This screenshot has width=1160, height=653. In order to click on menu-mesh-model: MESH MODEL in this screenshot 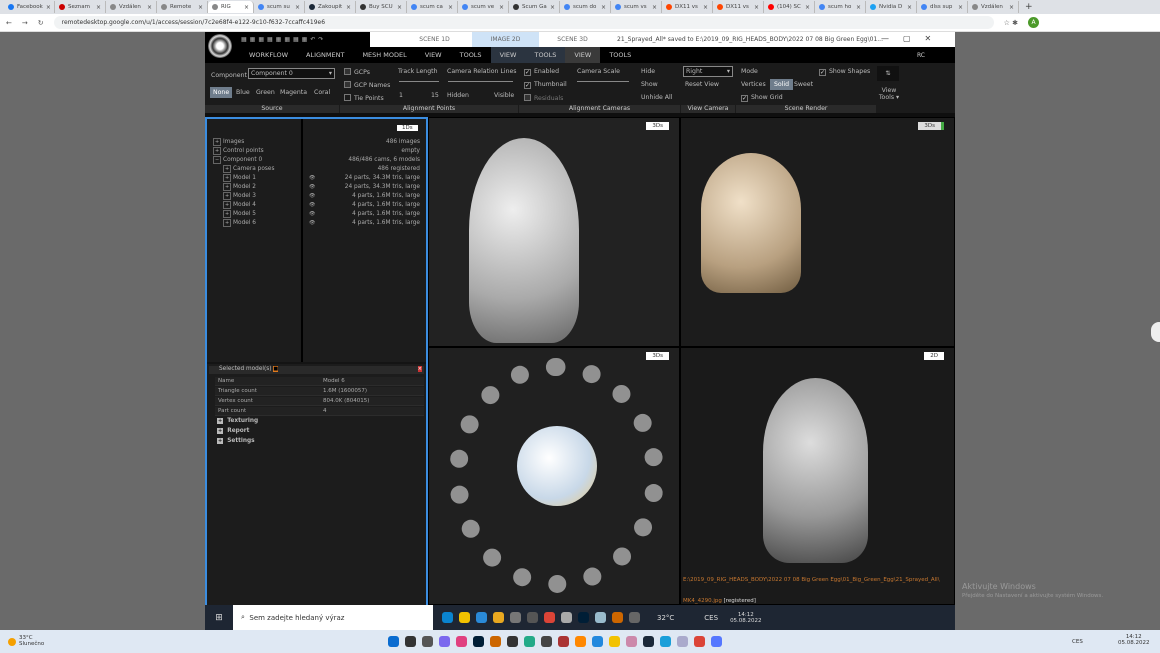, I will do `click(384, 55)`.